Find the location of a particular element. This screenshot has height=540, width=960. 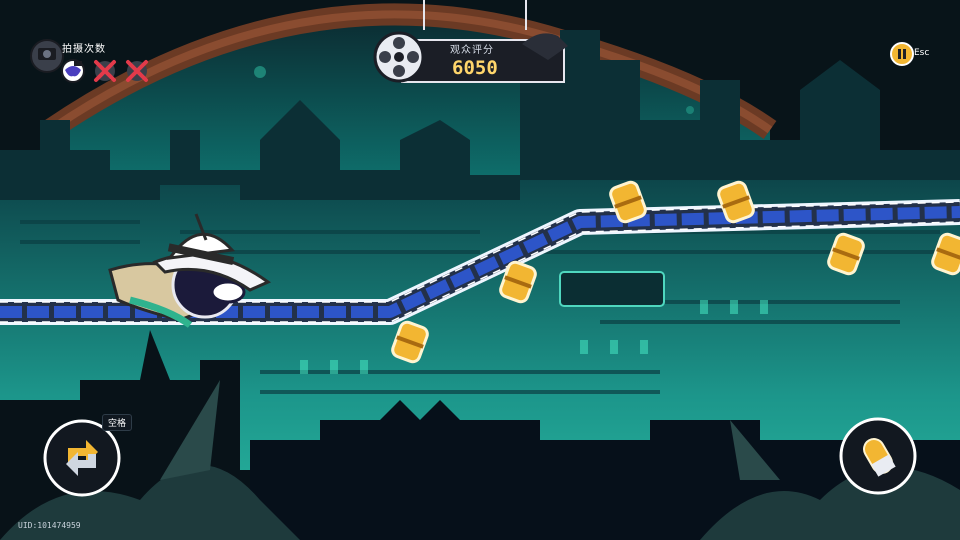

shoot-button is located at coordinates (878, 456).